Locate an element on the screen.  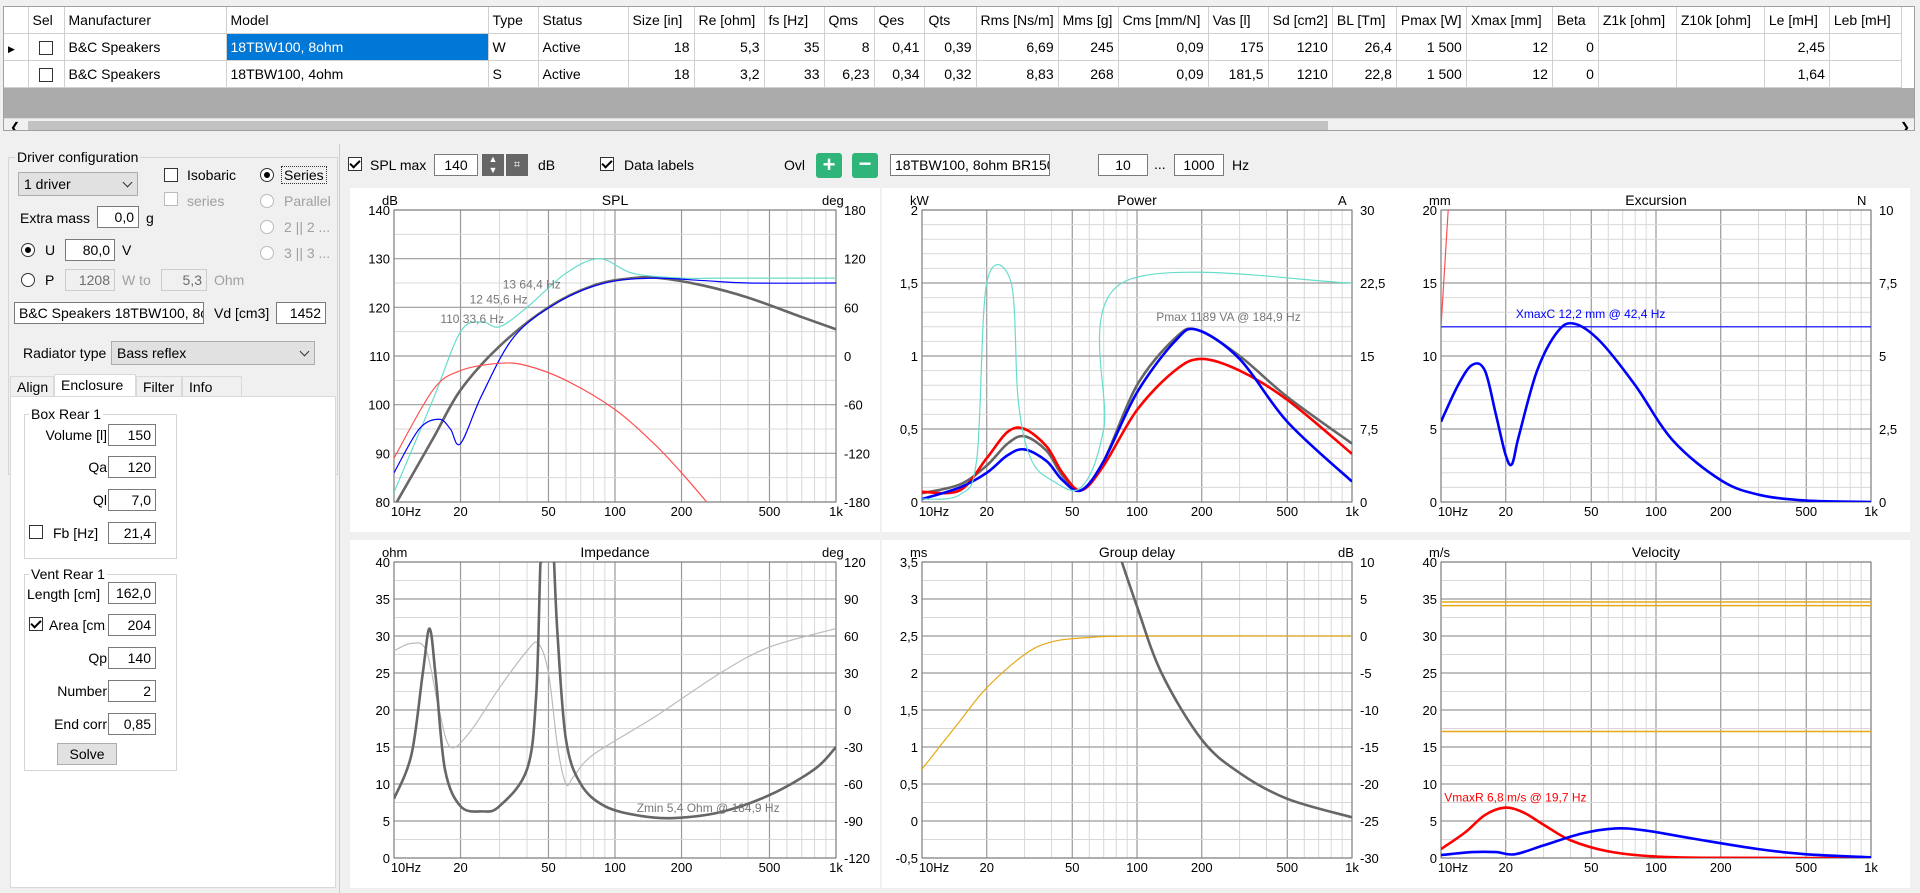
fb-input: 21,4 is located at coordinates (132, 533).